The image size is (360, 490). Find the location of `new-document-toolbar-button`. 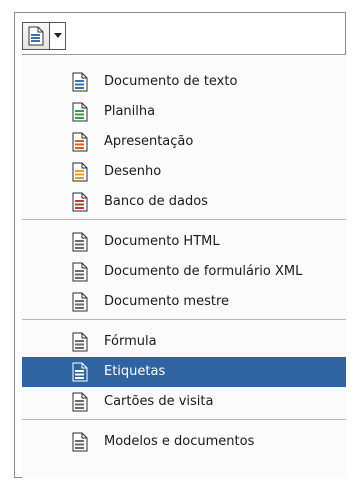

new-document-toolbar-button is located at coordinates (44, 36).